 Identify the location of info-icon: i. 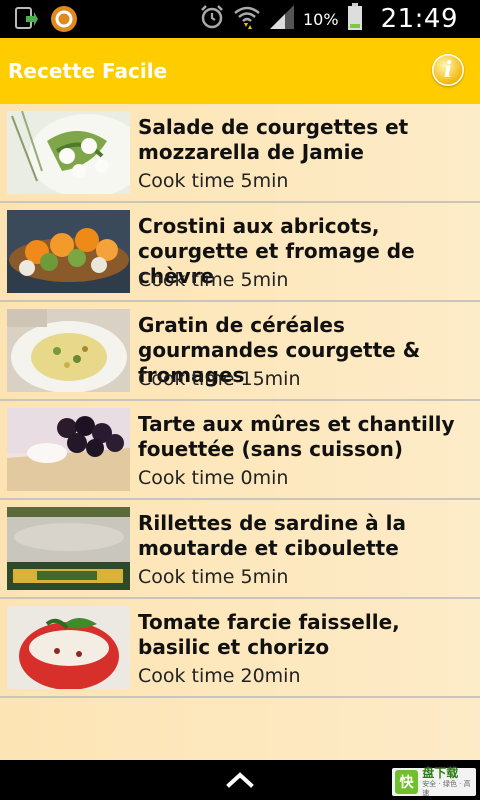
(448, 70).